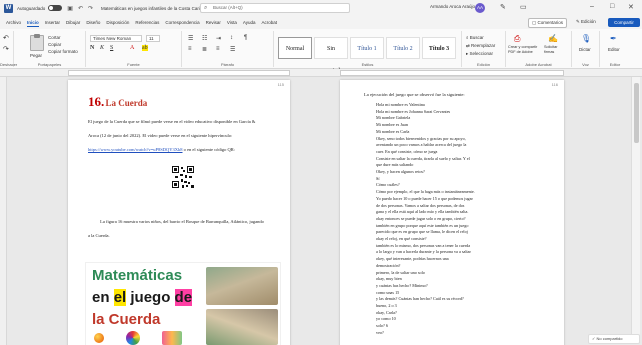 The width and height of the screenshot is (642, 345). Describe the element at coordinates (6, 38) in the screenshot. I see `ribbon-undo-icon: ↶` at that location.